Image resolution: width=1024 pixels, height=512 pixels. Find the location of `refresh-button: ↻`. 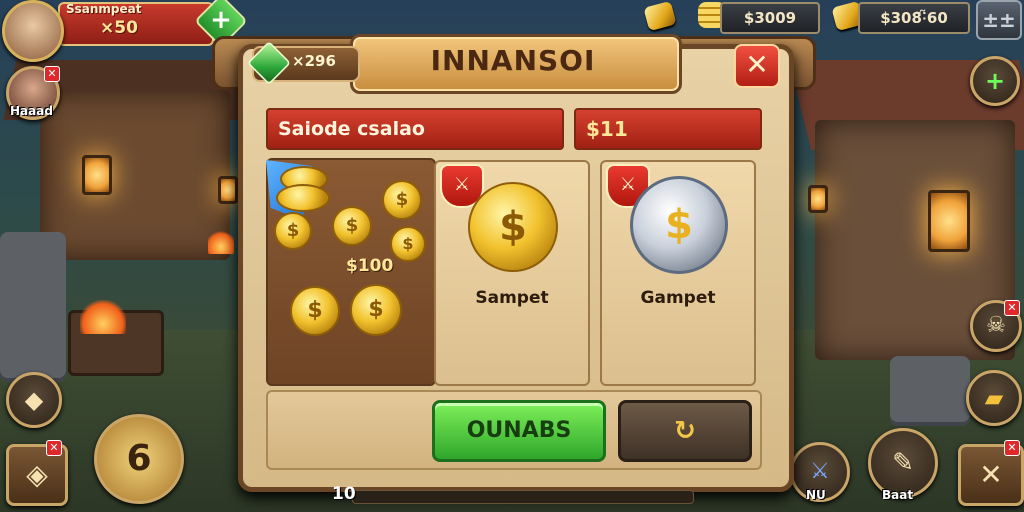

refresh-button: ↻ is located at coordinates (685, 431).